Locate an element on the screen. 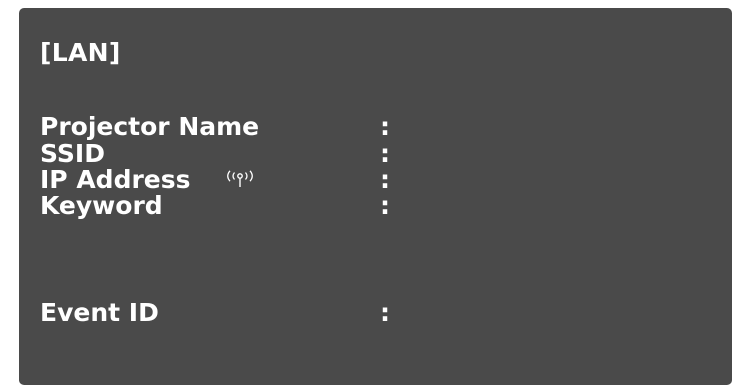 This screenshot has height=385, width=733. info-row-keyword: Keyword : is located at coordinates (380, 206).